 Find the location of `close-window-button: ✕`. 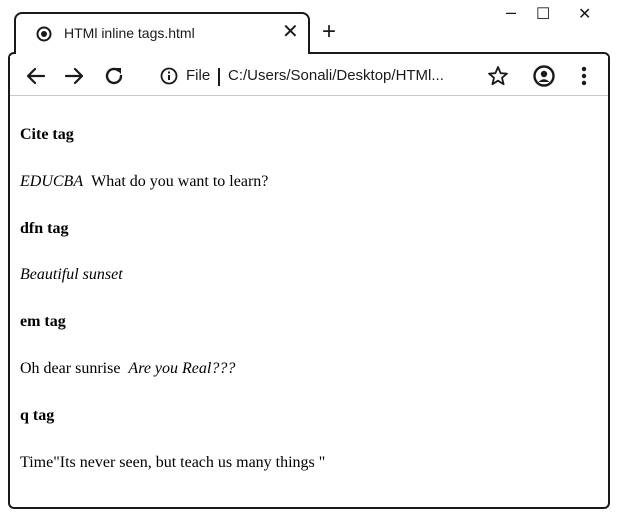

close-window-button: ✕ is located at coordinates (584, 14).